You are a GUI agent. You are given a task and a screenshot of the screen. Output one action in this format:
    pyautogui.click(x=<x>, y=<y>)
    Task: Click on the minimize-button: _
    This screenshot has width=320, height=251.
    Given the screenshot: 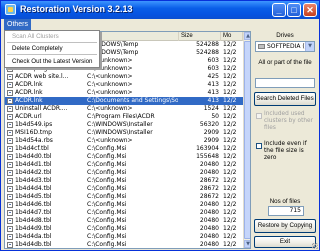 What is the action you would take?
    pyautogui.click(x=279, y=10)
    